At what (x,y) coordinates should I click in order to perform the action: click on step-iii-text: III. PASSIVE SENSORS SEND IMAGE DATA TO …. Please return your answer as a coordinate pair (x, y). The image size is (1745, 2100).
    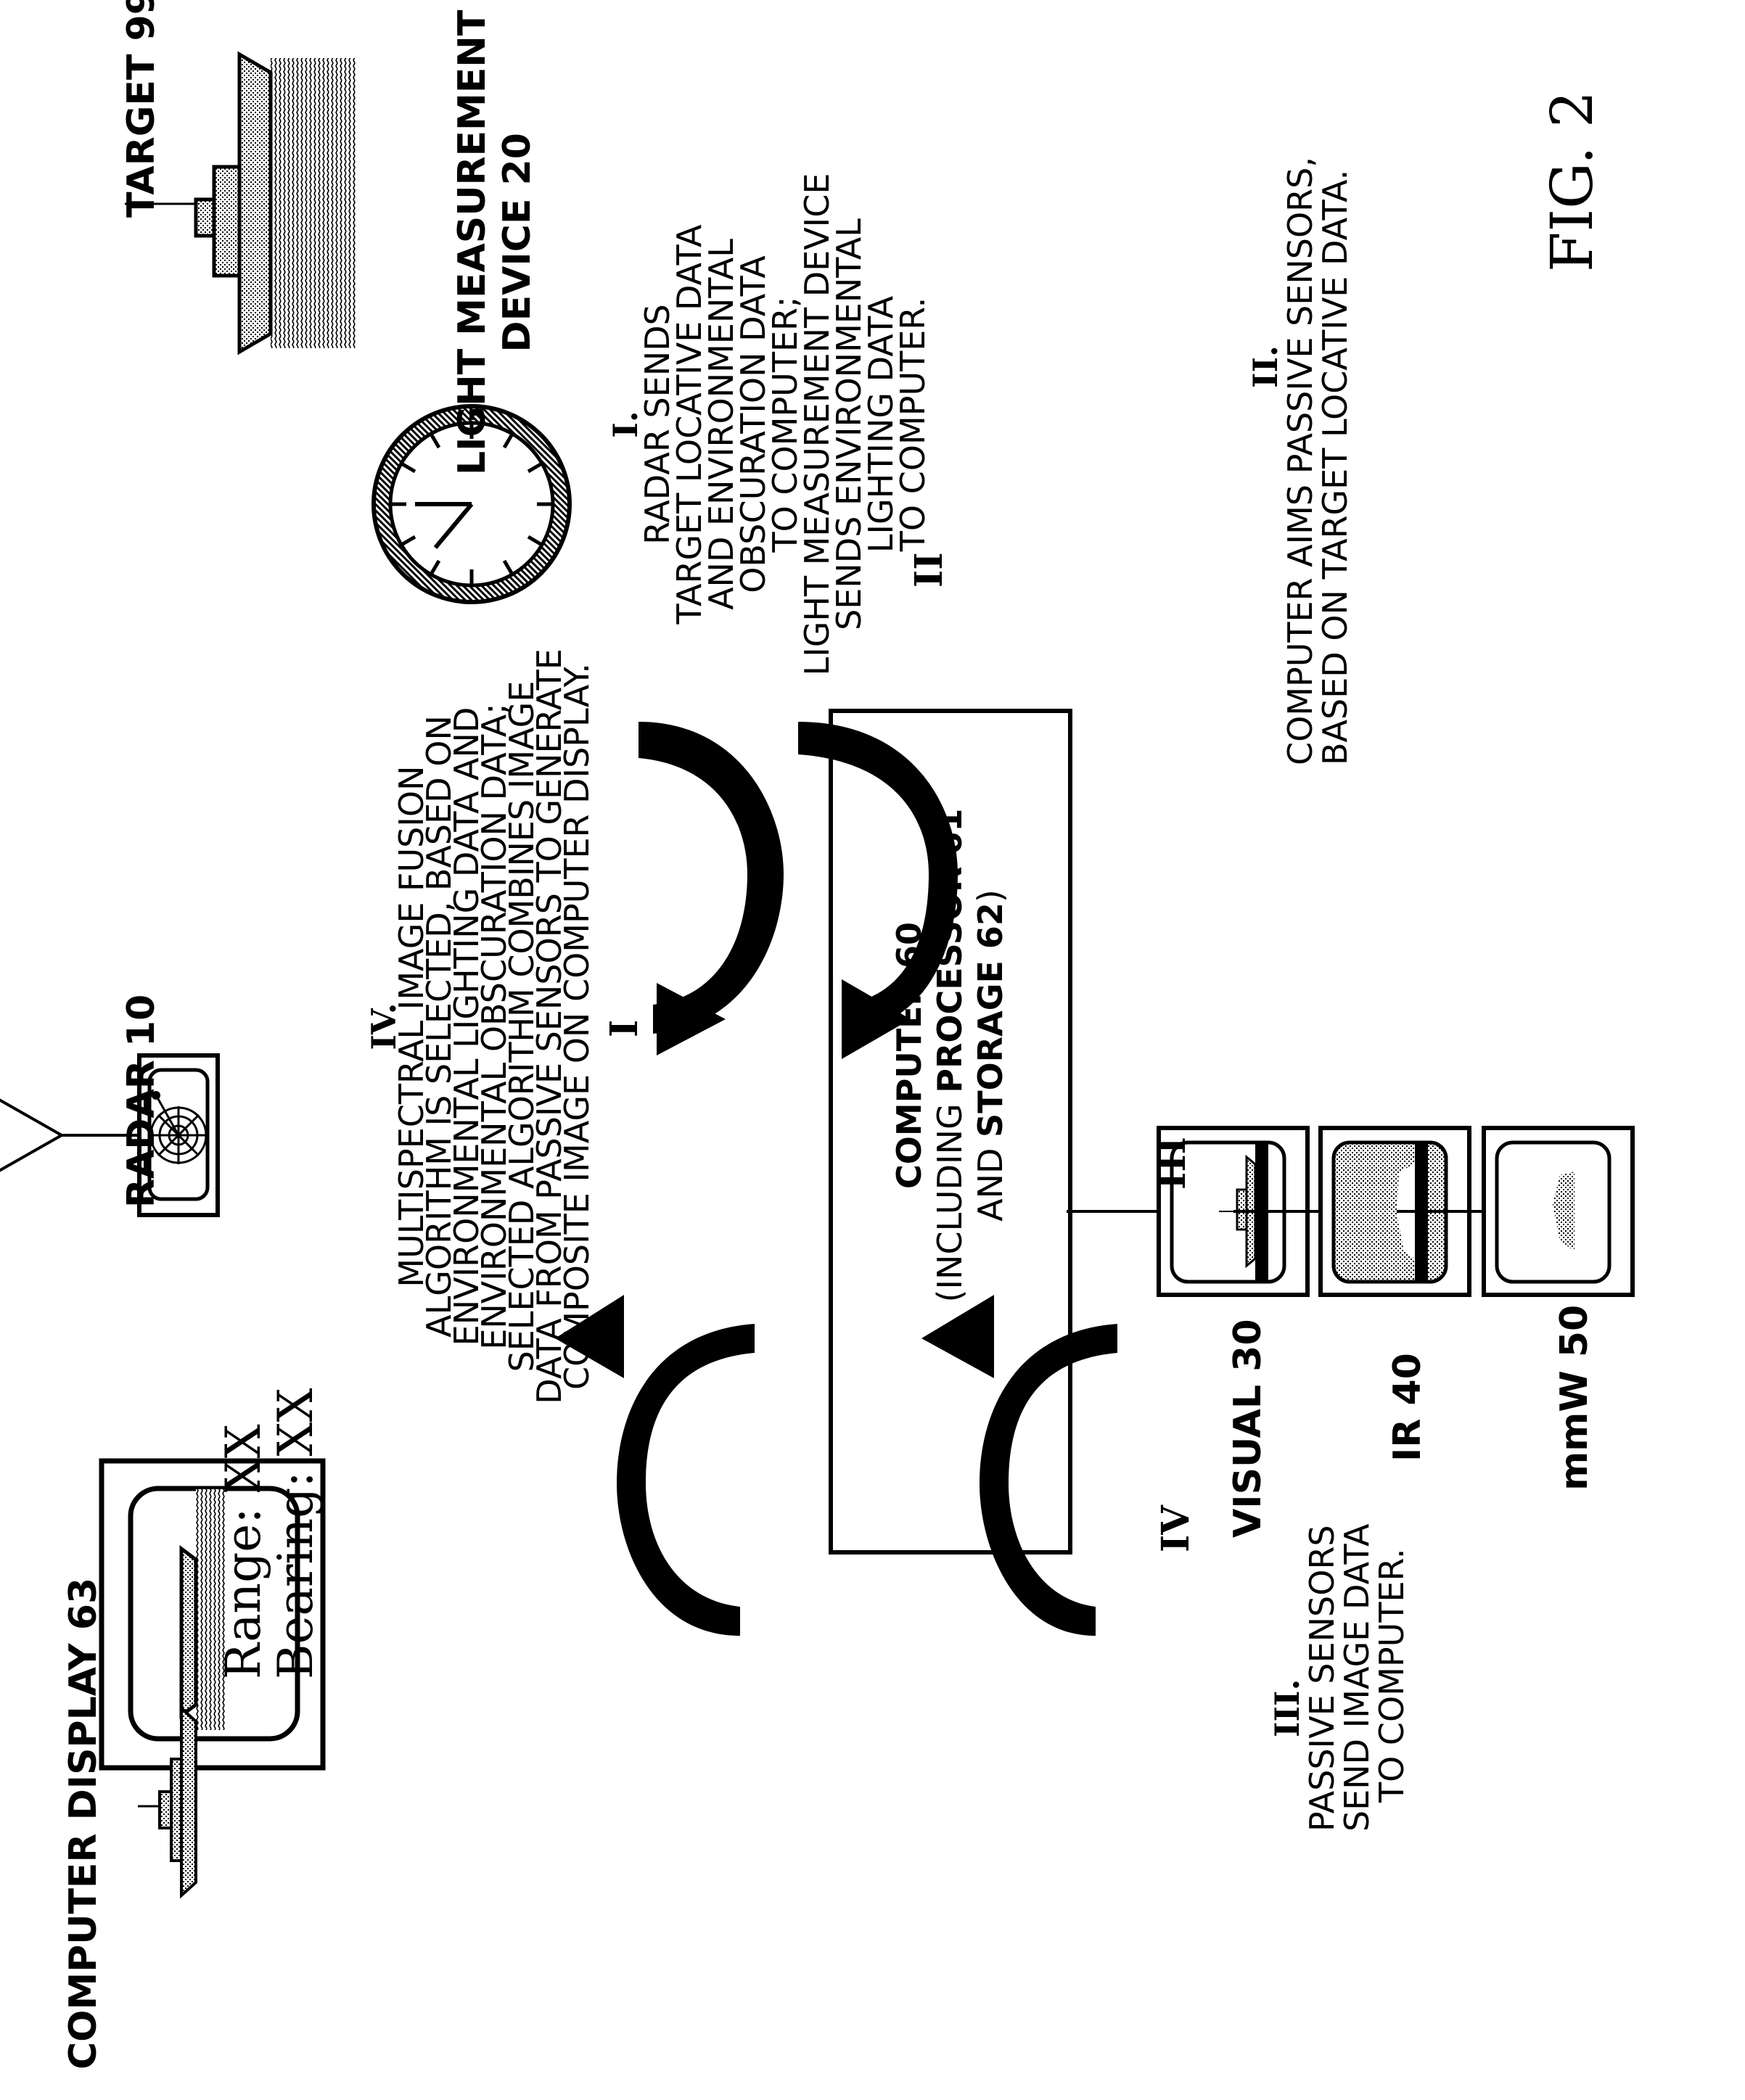
    Looking at the image, I should click on (1339, 1678).